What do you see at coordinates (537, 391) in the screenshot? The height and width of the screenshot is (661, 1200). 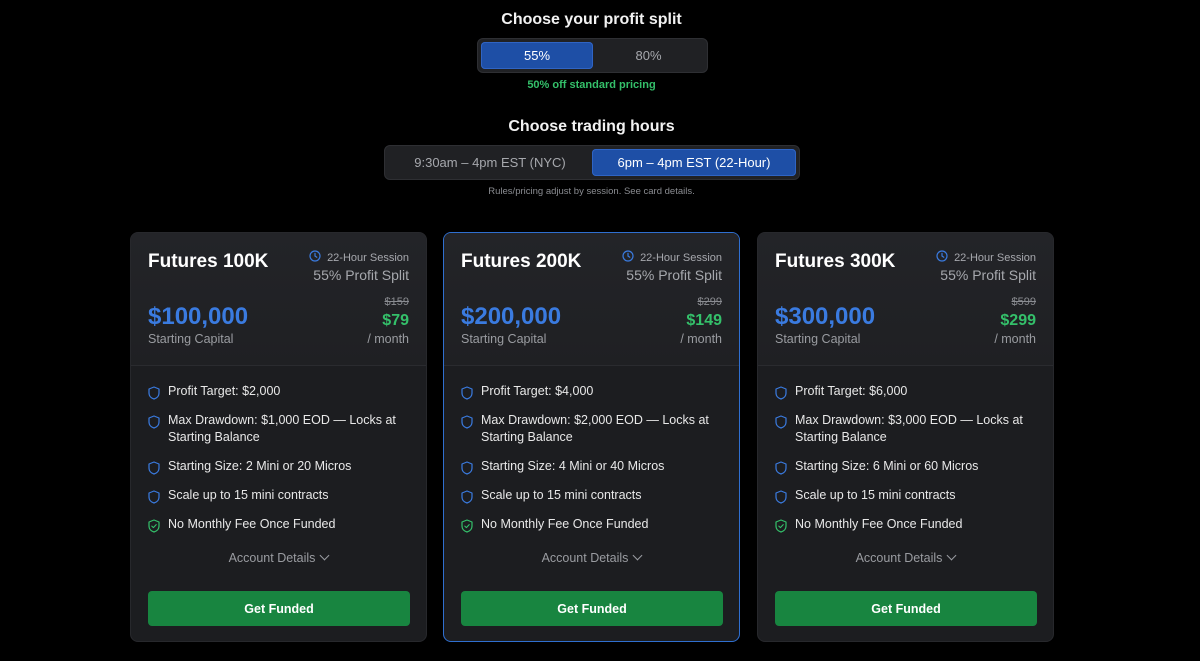 I see `feature-text: Profit Target: $4,000` at bounding box center [537, 391].